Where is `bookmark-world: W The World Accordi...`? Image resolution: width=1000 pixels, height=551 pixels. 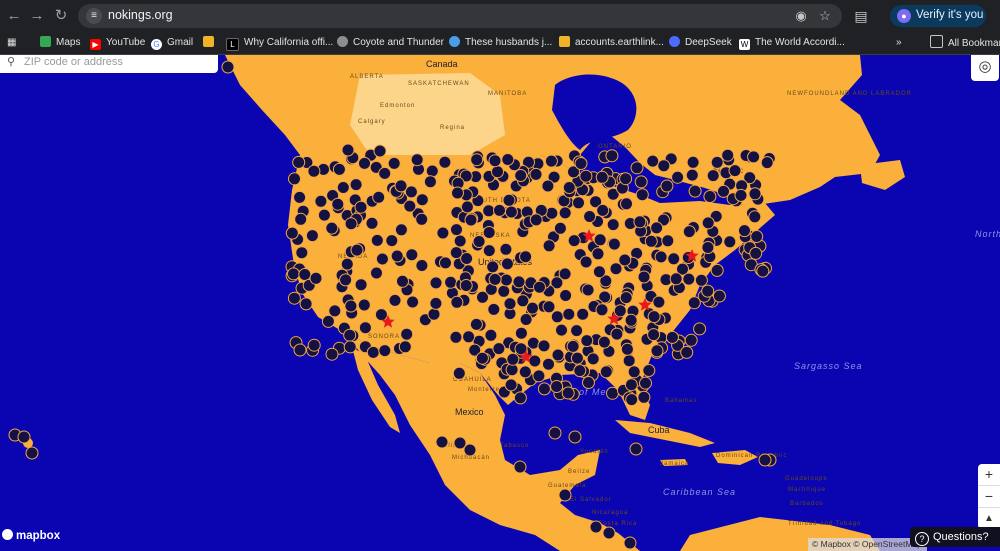 bookmark-world: W The World Accordi... is located at coordinates (792, 43).